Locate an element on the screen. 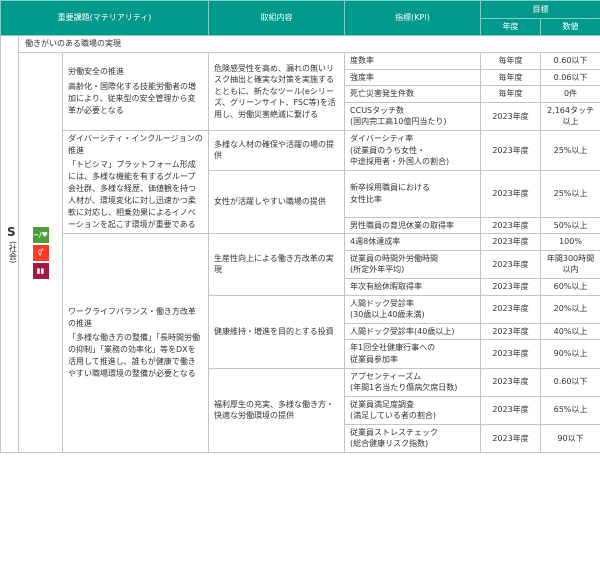  theme-title: ダイバーシティ・インクルージョンの推進 is located at coordinates (135, 144).